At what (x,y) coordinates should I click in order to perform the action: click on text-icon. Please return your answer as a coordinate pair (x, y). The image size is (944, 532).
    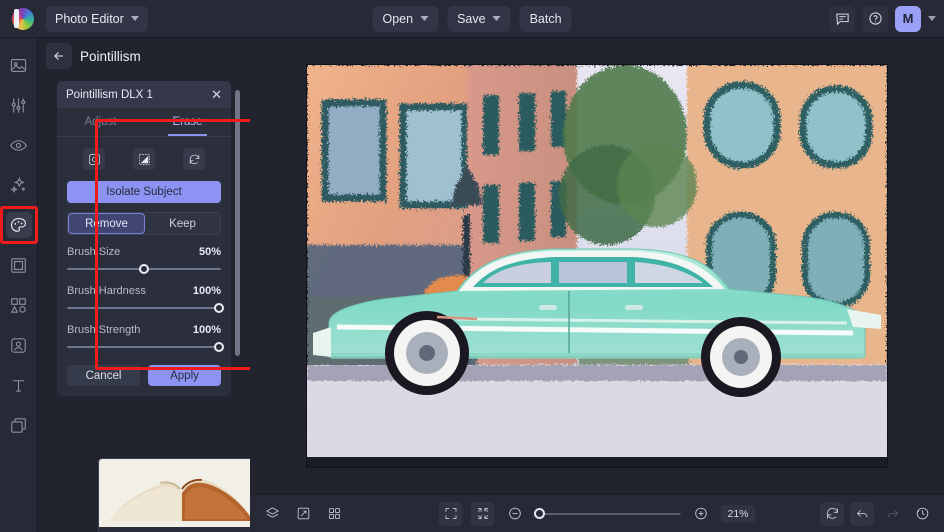
    Looking at the image, I should click on (18, 385).